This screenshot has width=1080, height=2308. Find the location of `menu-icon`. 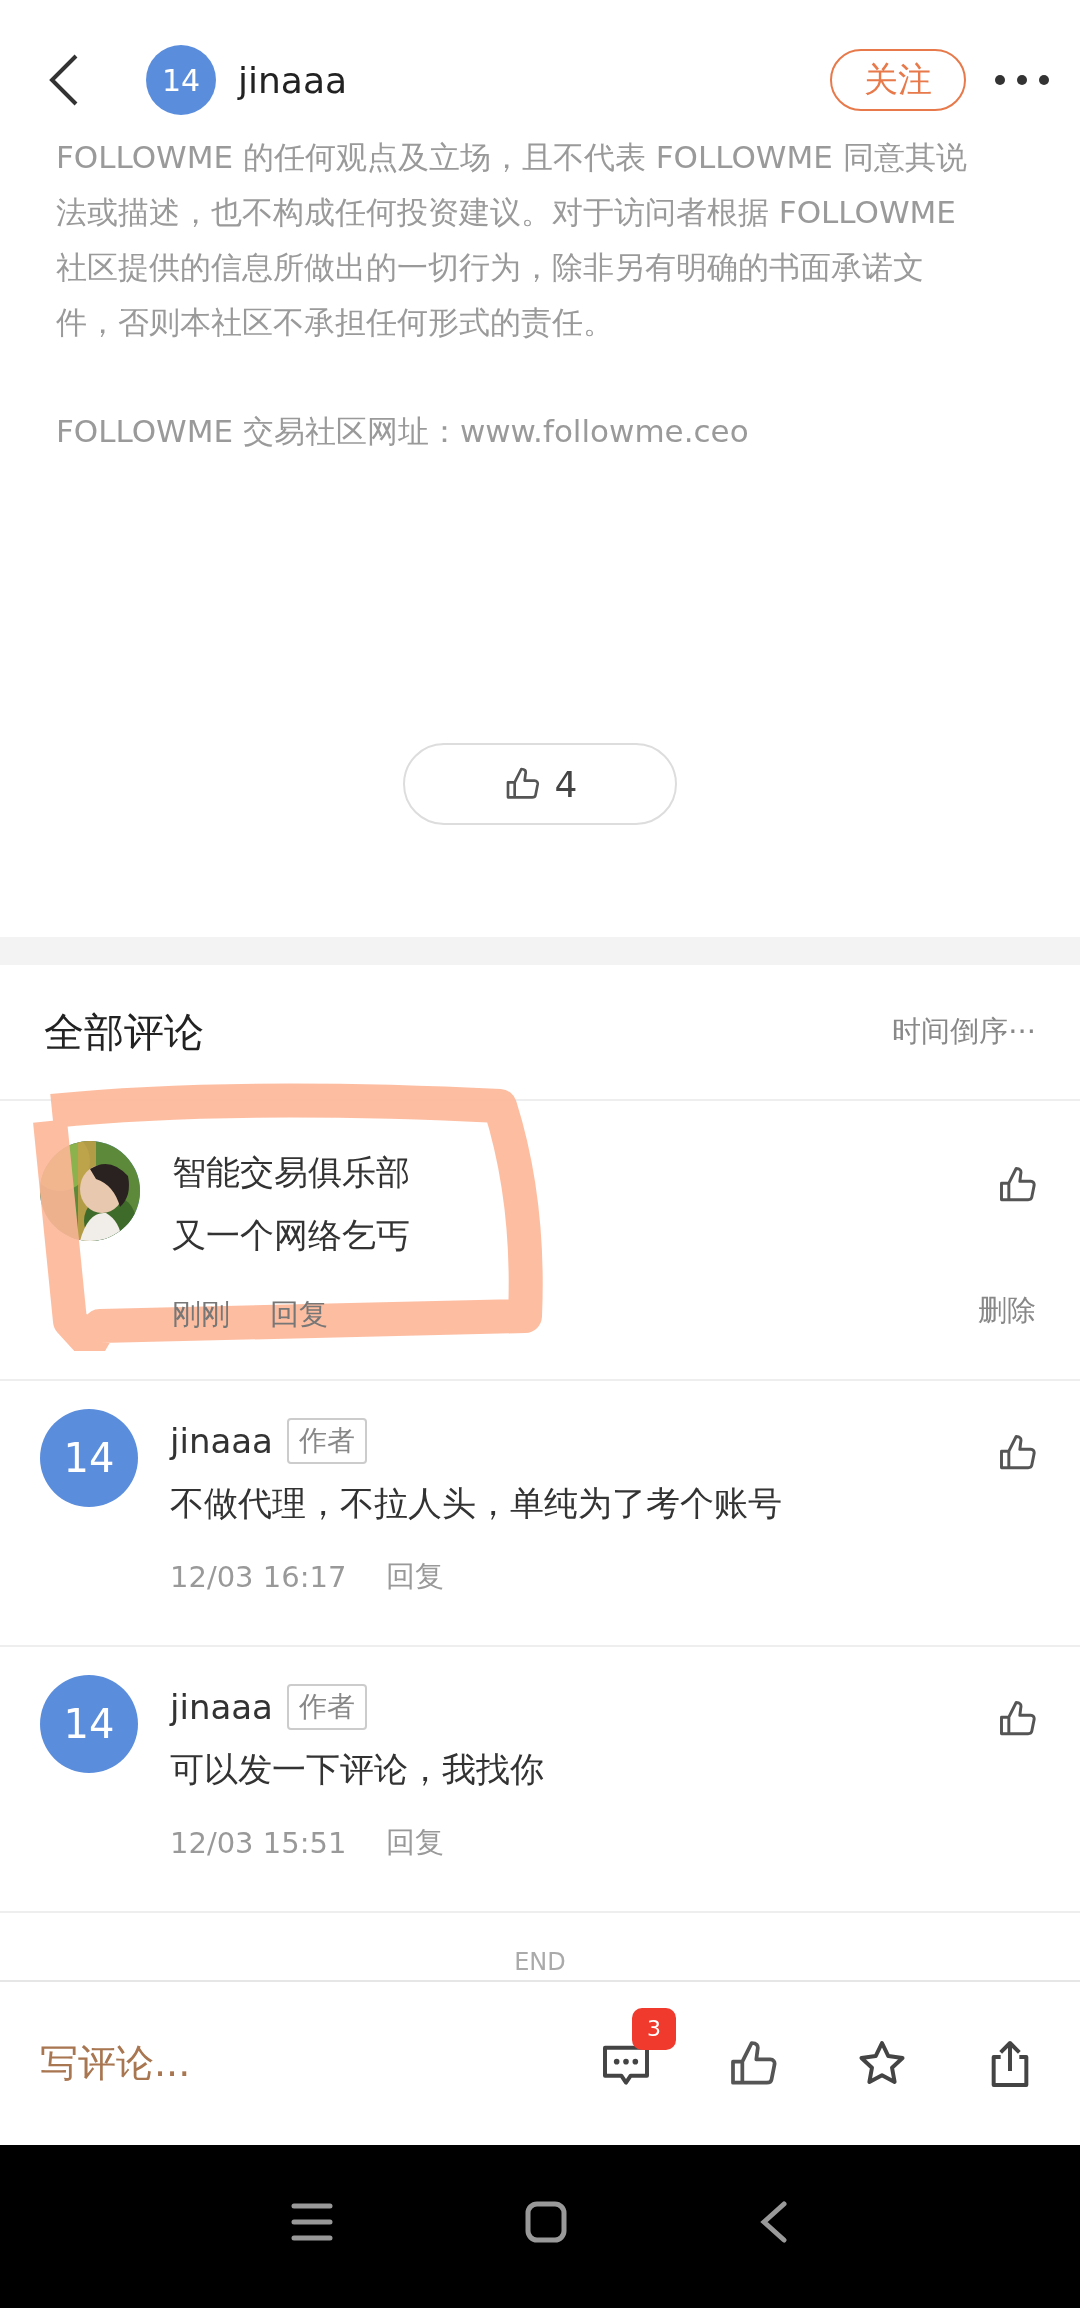

menu-icon is located at coordinates (312, 2221).